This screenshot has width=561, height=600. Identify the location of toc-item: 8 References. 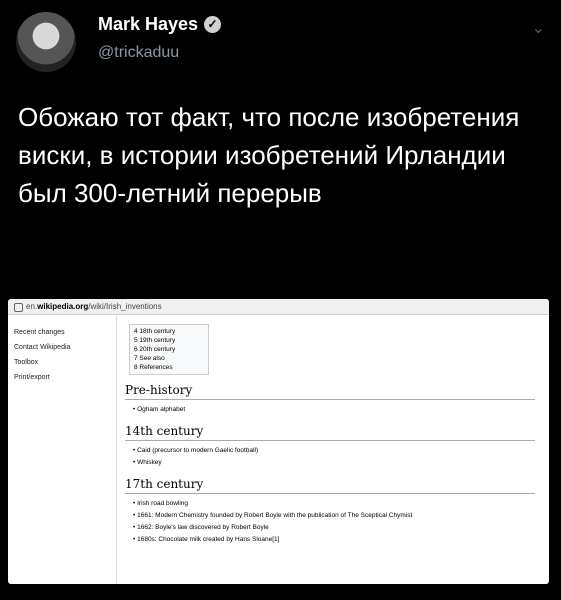
(153, 367).